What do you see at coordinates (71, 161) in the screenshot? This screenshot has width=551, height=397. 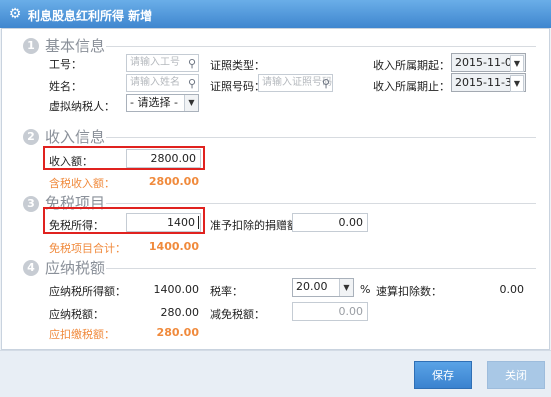 I see `income-amount-label: 收入额：` at bounding box center [71, 161].